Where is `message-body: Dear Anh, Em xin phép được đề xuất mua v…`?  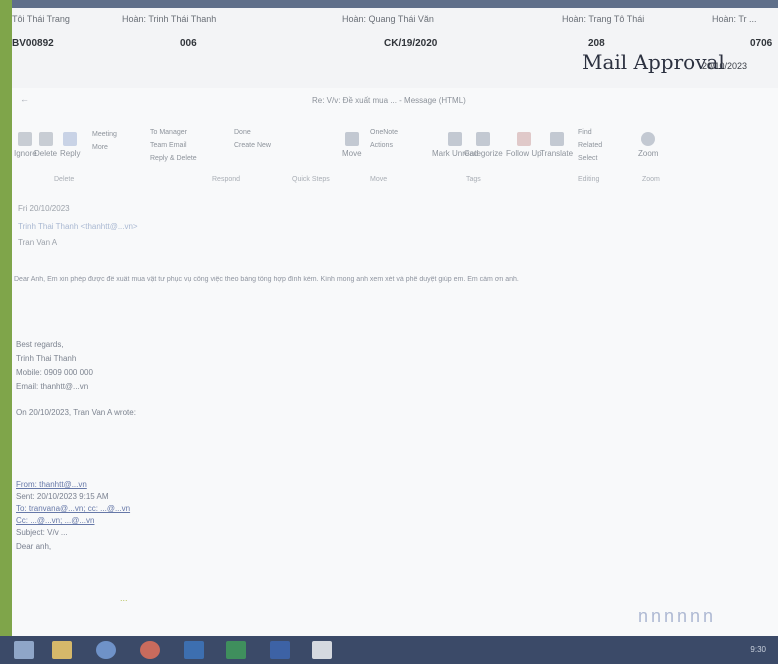
message-body: Dear Anh, Em xin phép được đề xuất mua v… is located at coordinates (266, 279).